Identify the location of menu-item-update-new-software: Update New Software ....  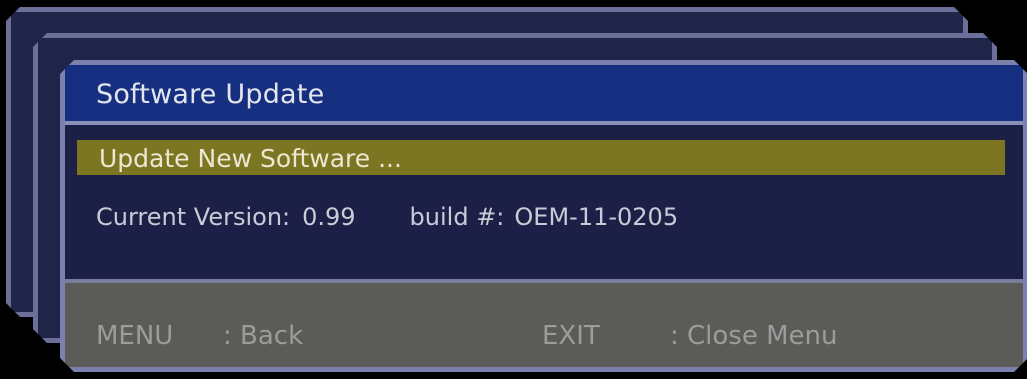
(541, 157).